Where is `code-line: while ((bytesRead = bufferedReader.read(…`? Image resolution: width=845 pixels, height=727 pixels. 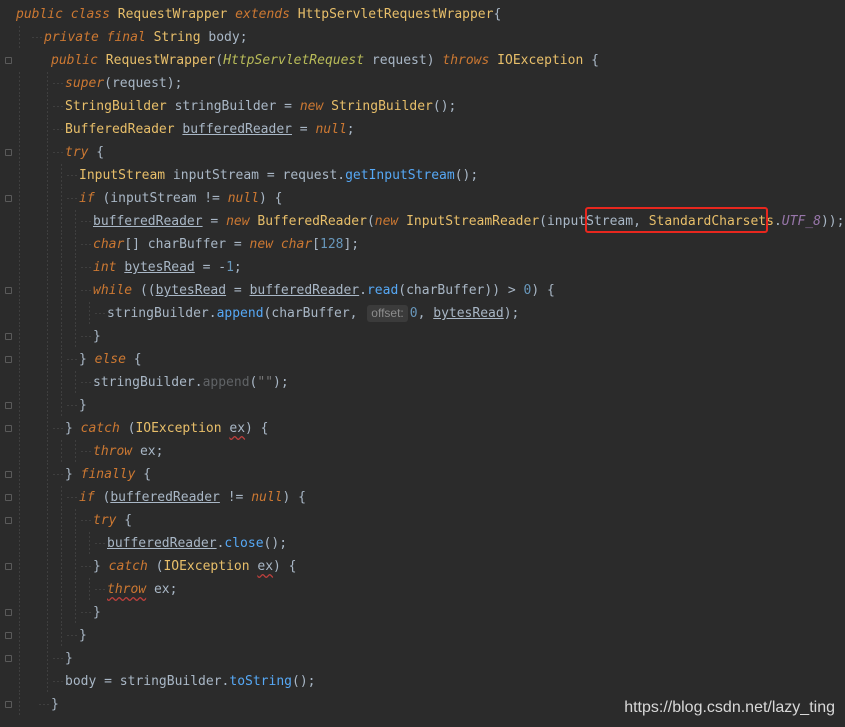 code-line: while ((bytesRead = bufferedReader.read(… is located at coordinates (422, 290).